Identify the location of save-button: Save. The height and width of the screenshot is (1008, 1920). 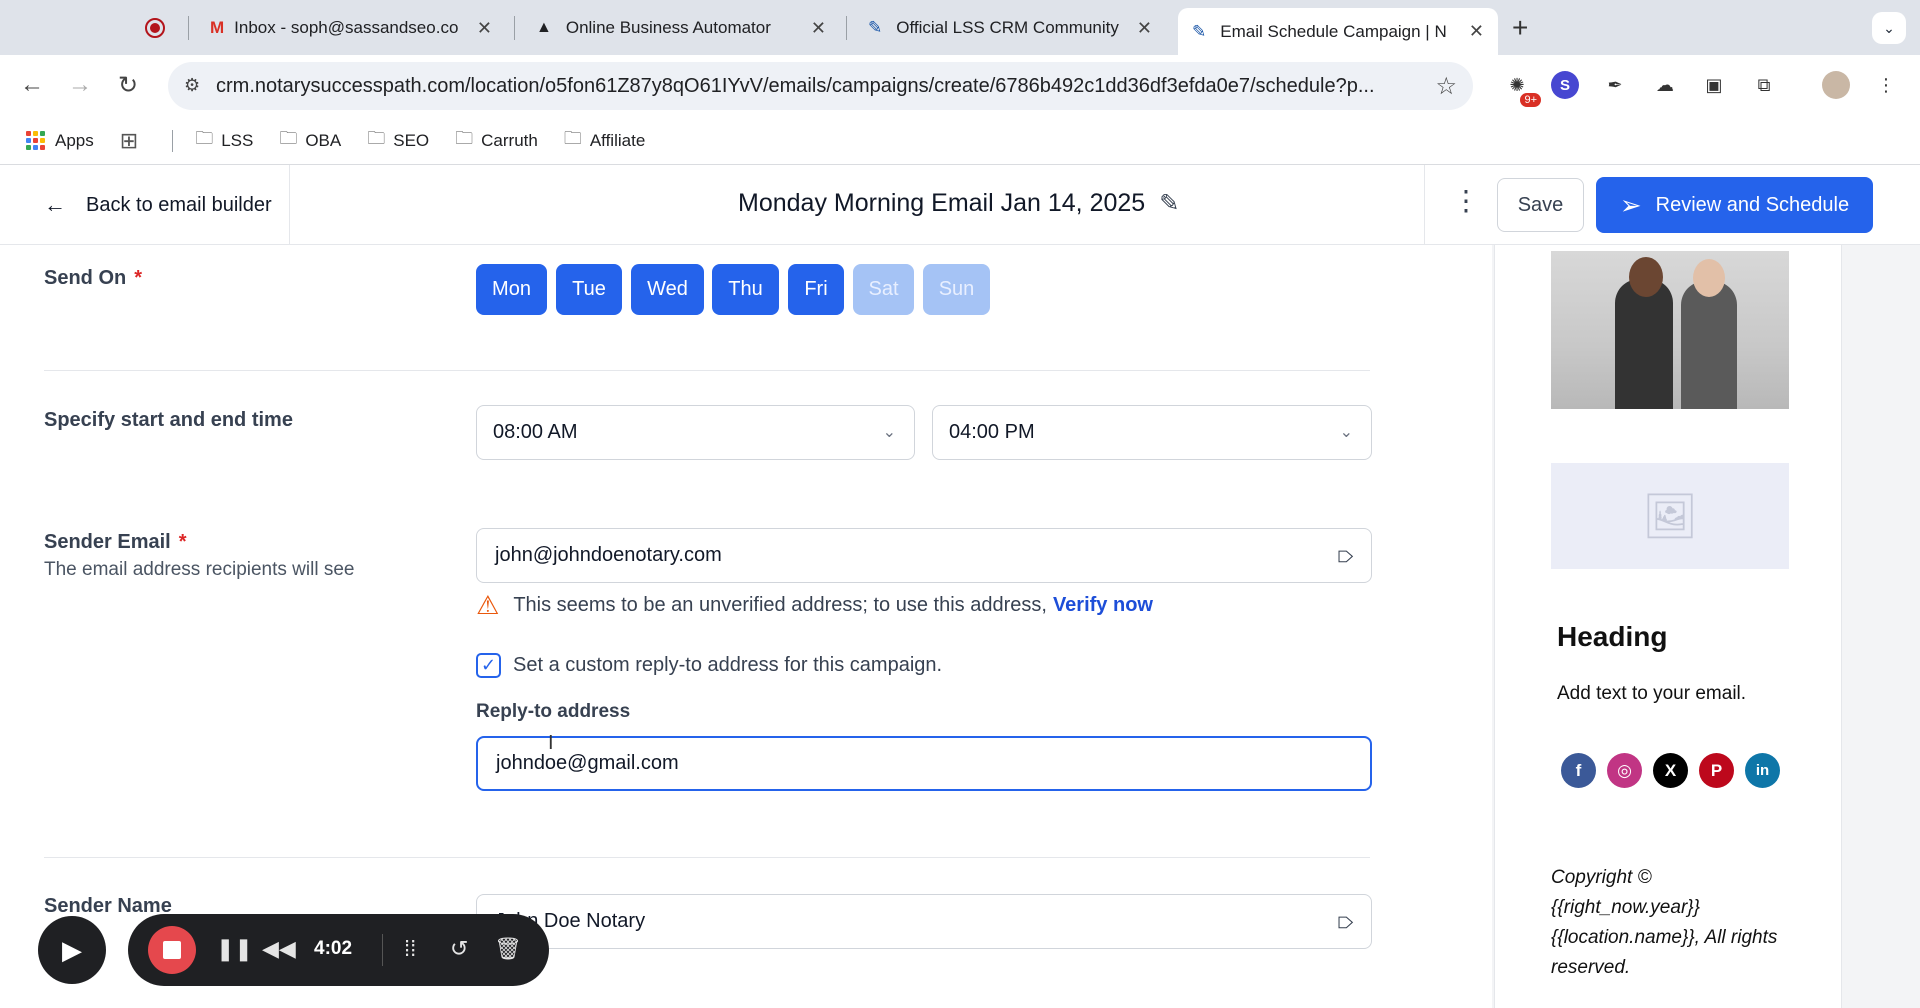
(1540, 205).